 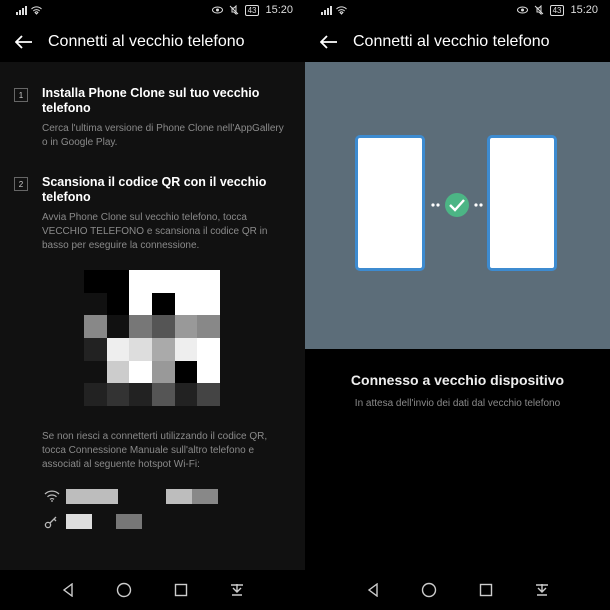 I want to click on hotspot-name-row, so click(x=52, y=496).